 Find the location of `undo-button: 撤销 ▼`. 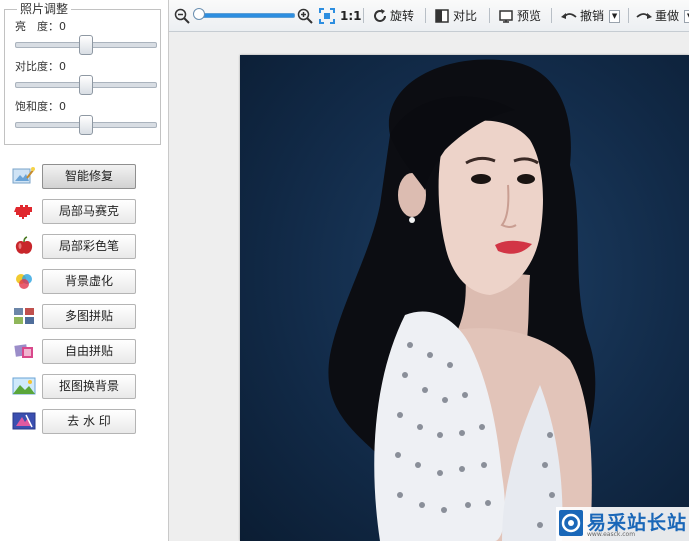

undo-button: 撤销 ▼ is located at coordinates (590, 16).